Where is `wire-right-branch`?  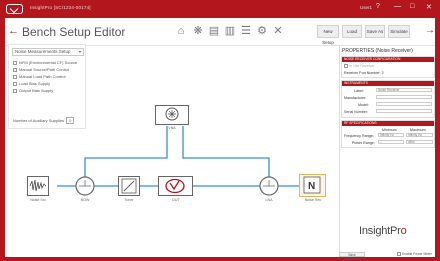 wire-right-branch is located at coordinates (226, 156).